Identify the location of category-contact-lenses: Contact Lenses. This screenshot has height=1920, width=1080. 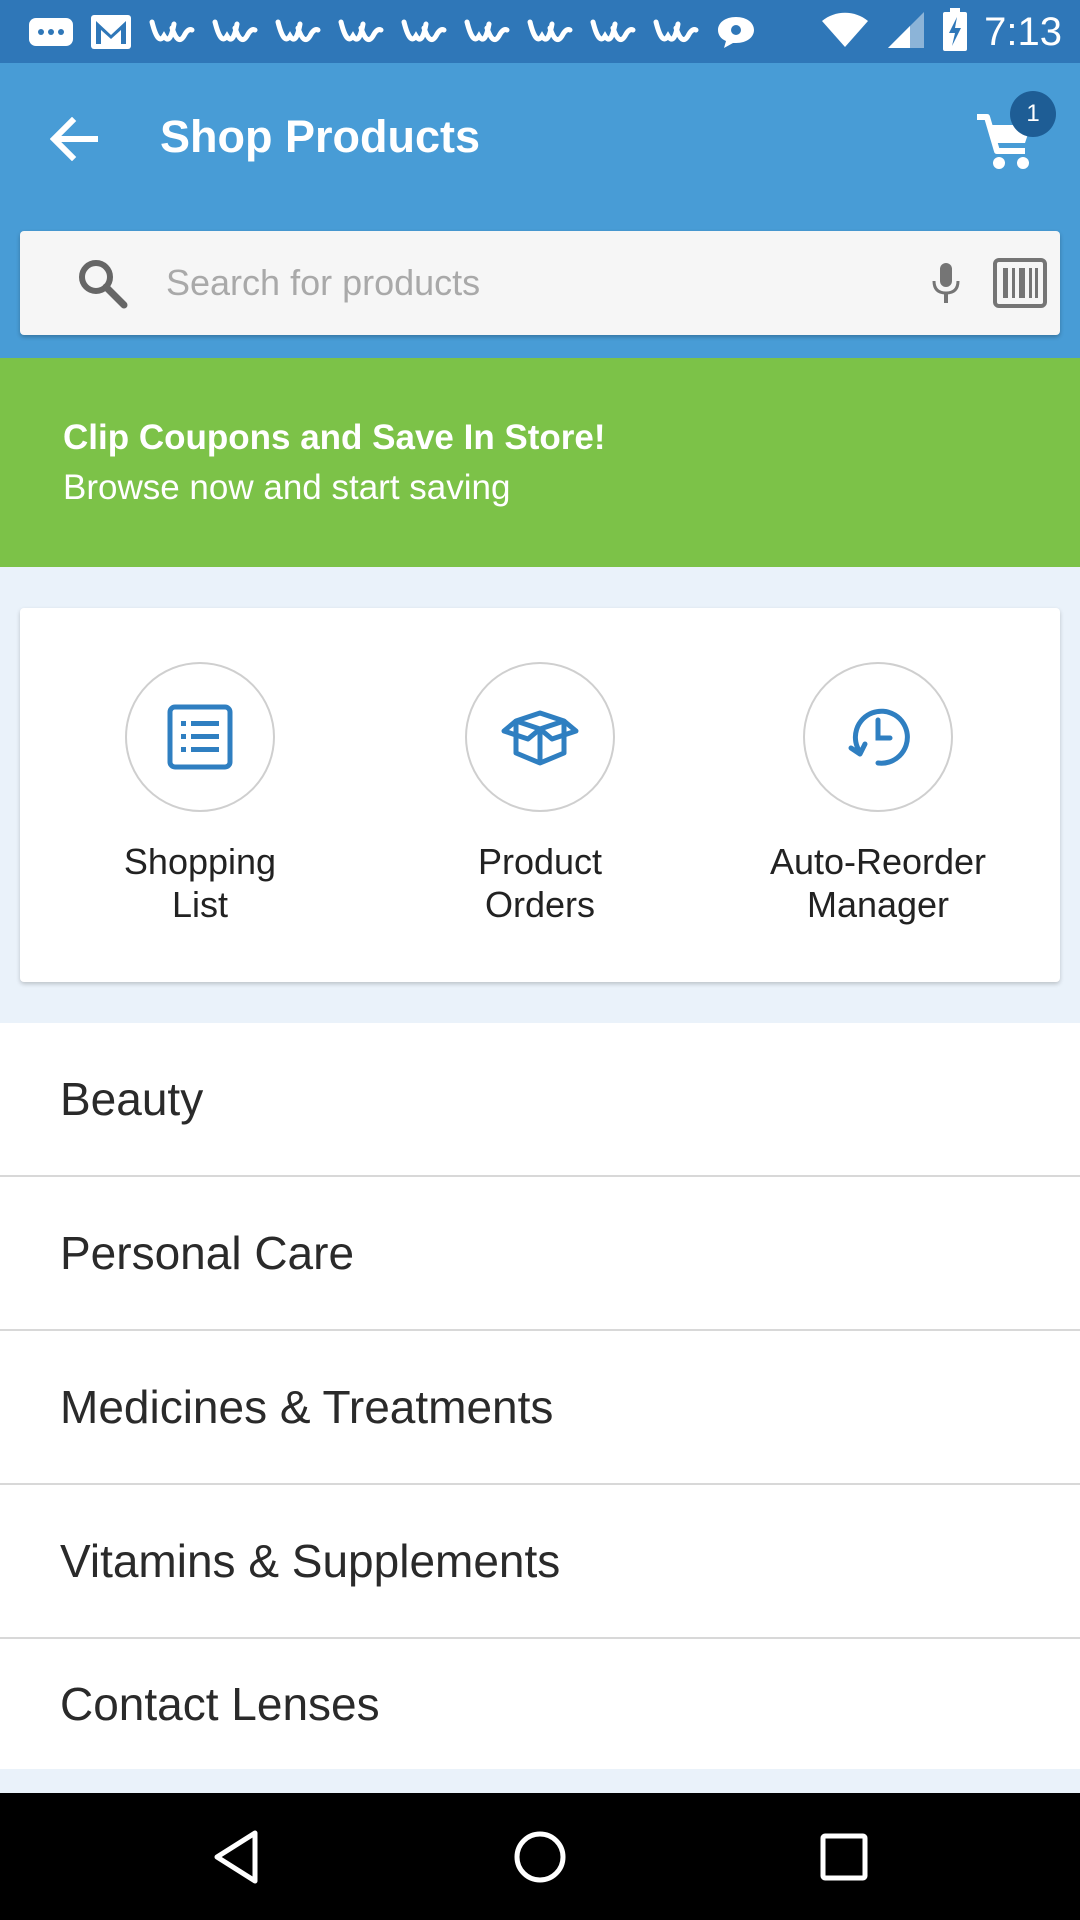
(540, 1704).